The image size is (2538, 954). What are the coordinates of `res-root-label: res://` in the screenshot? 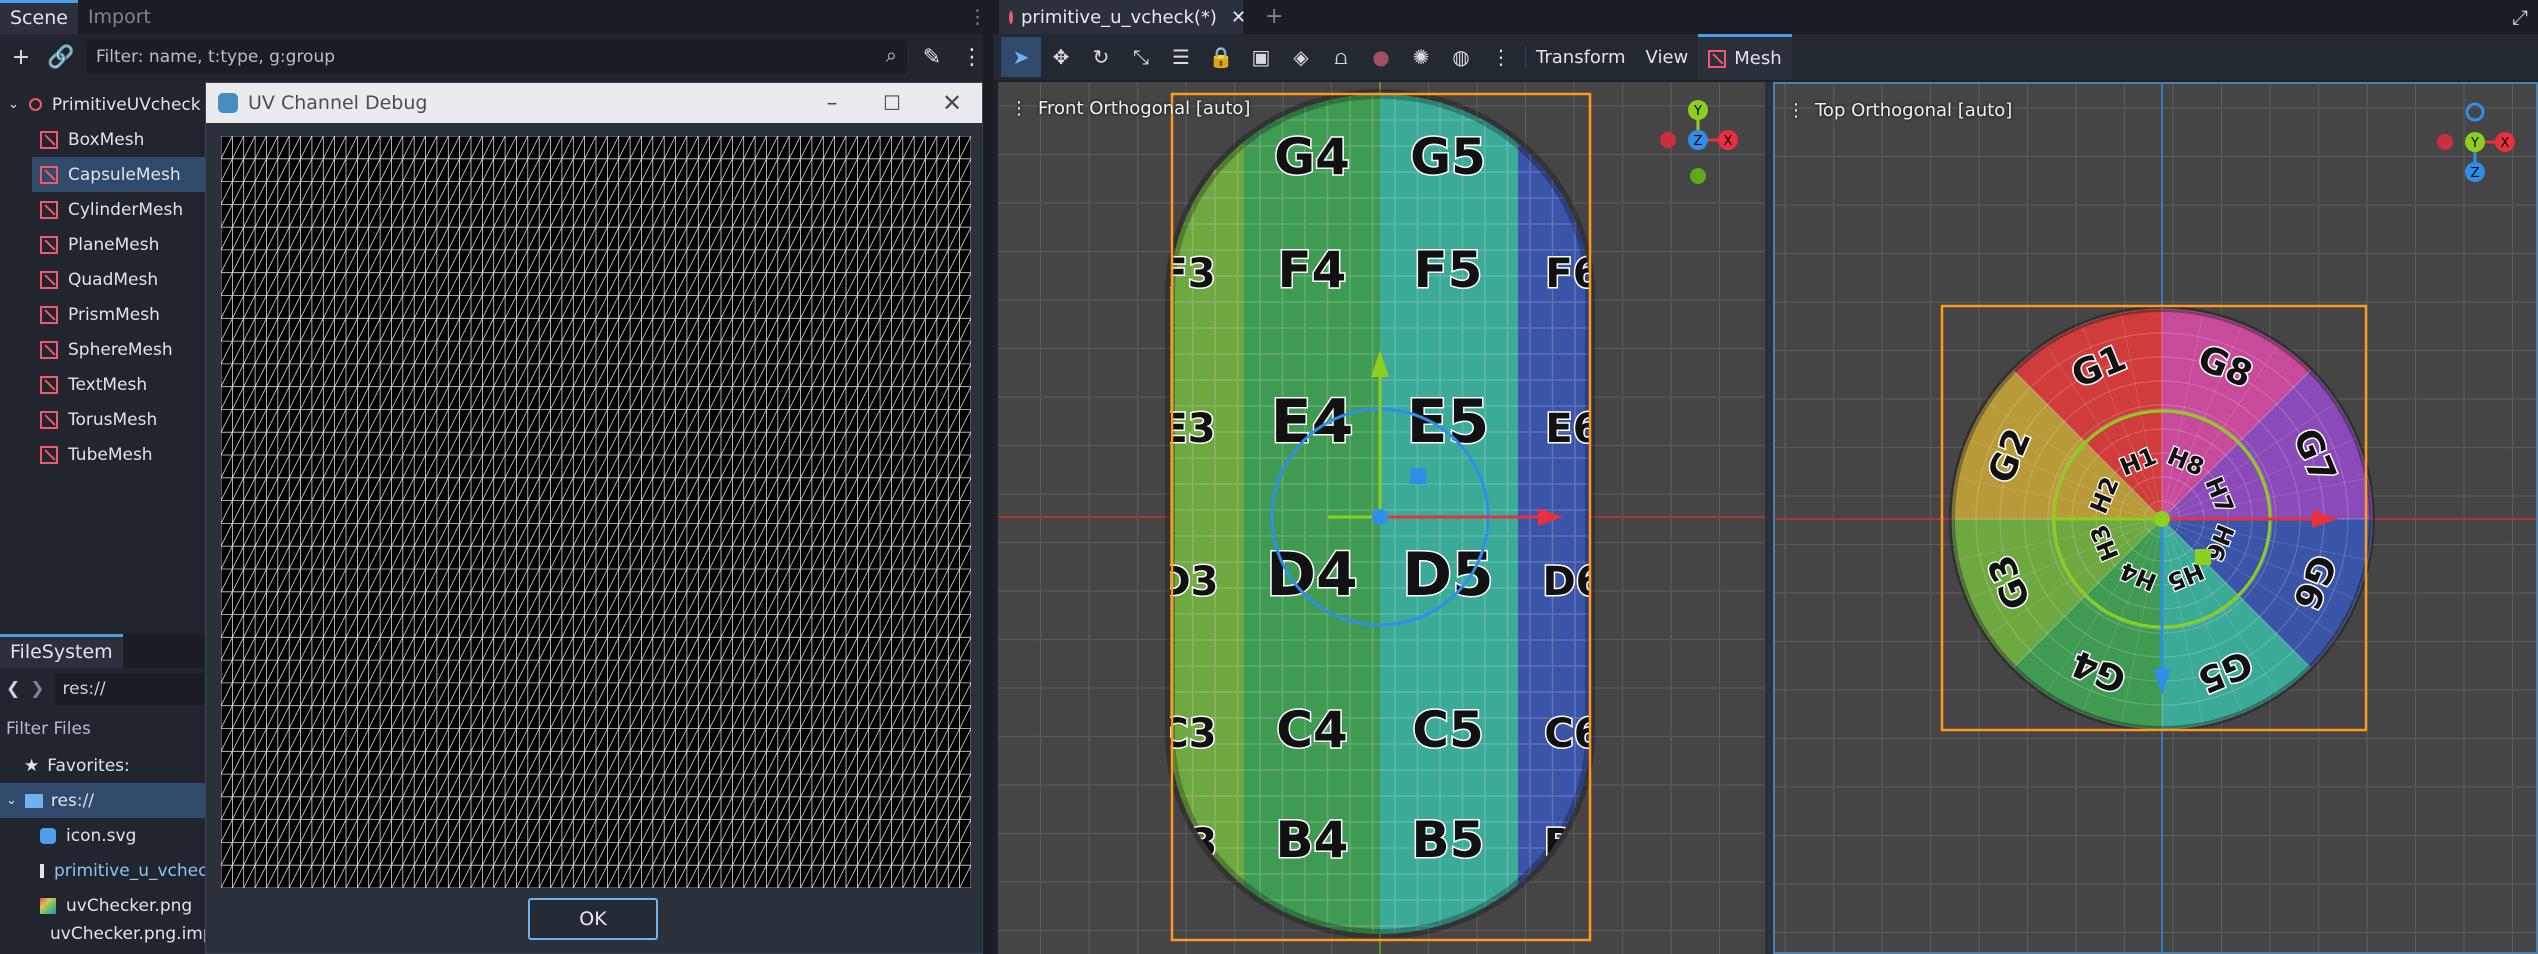 It's located at (72, 800).